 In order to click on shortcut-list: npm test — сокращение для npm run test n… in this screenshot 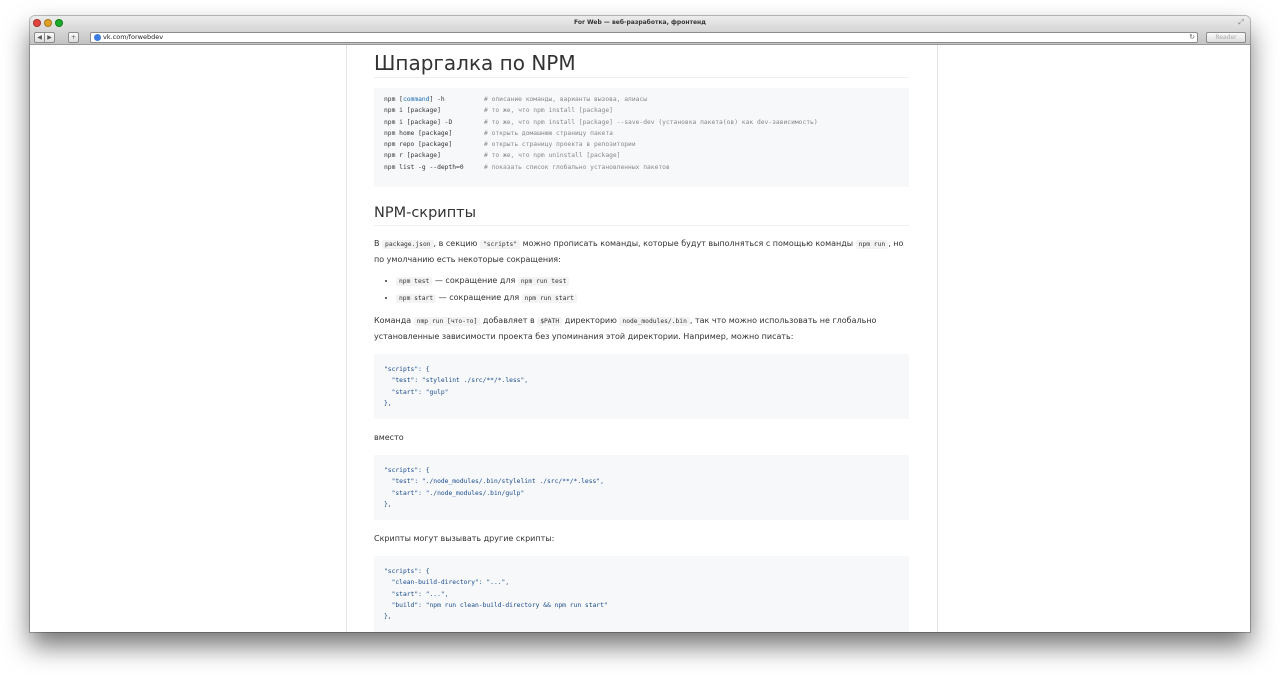, I will do `click(641, 290)`.